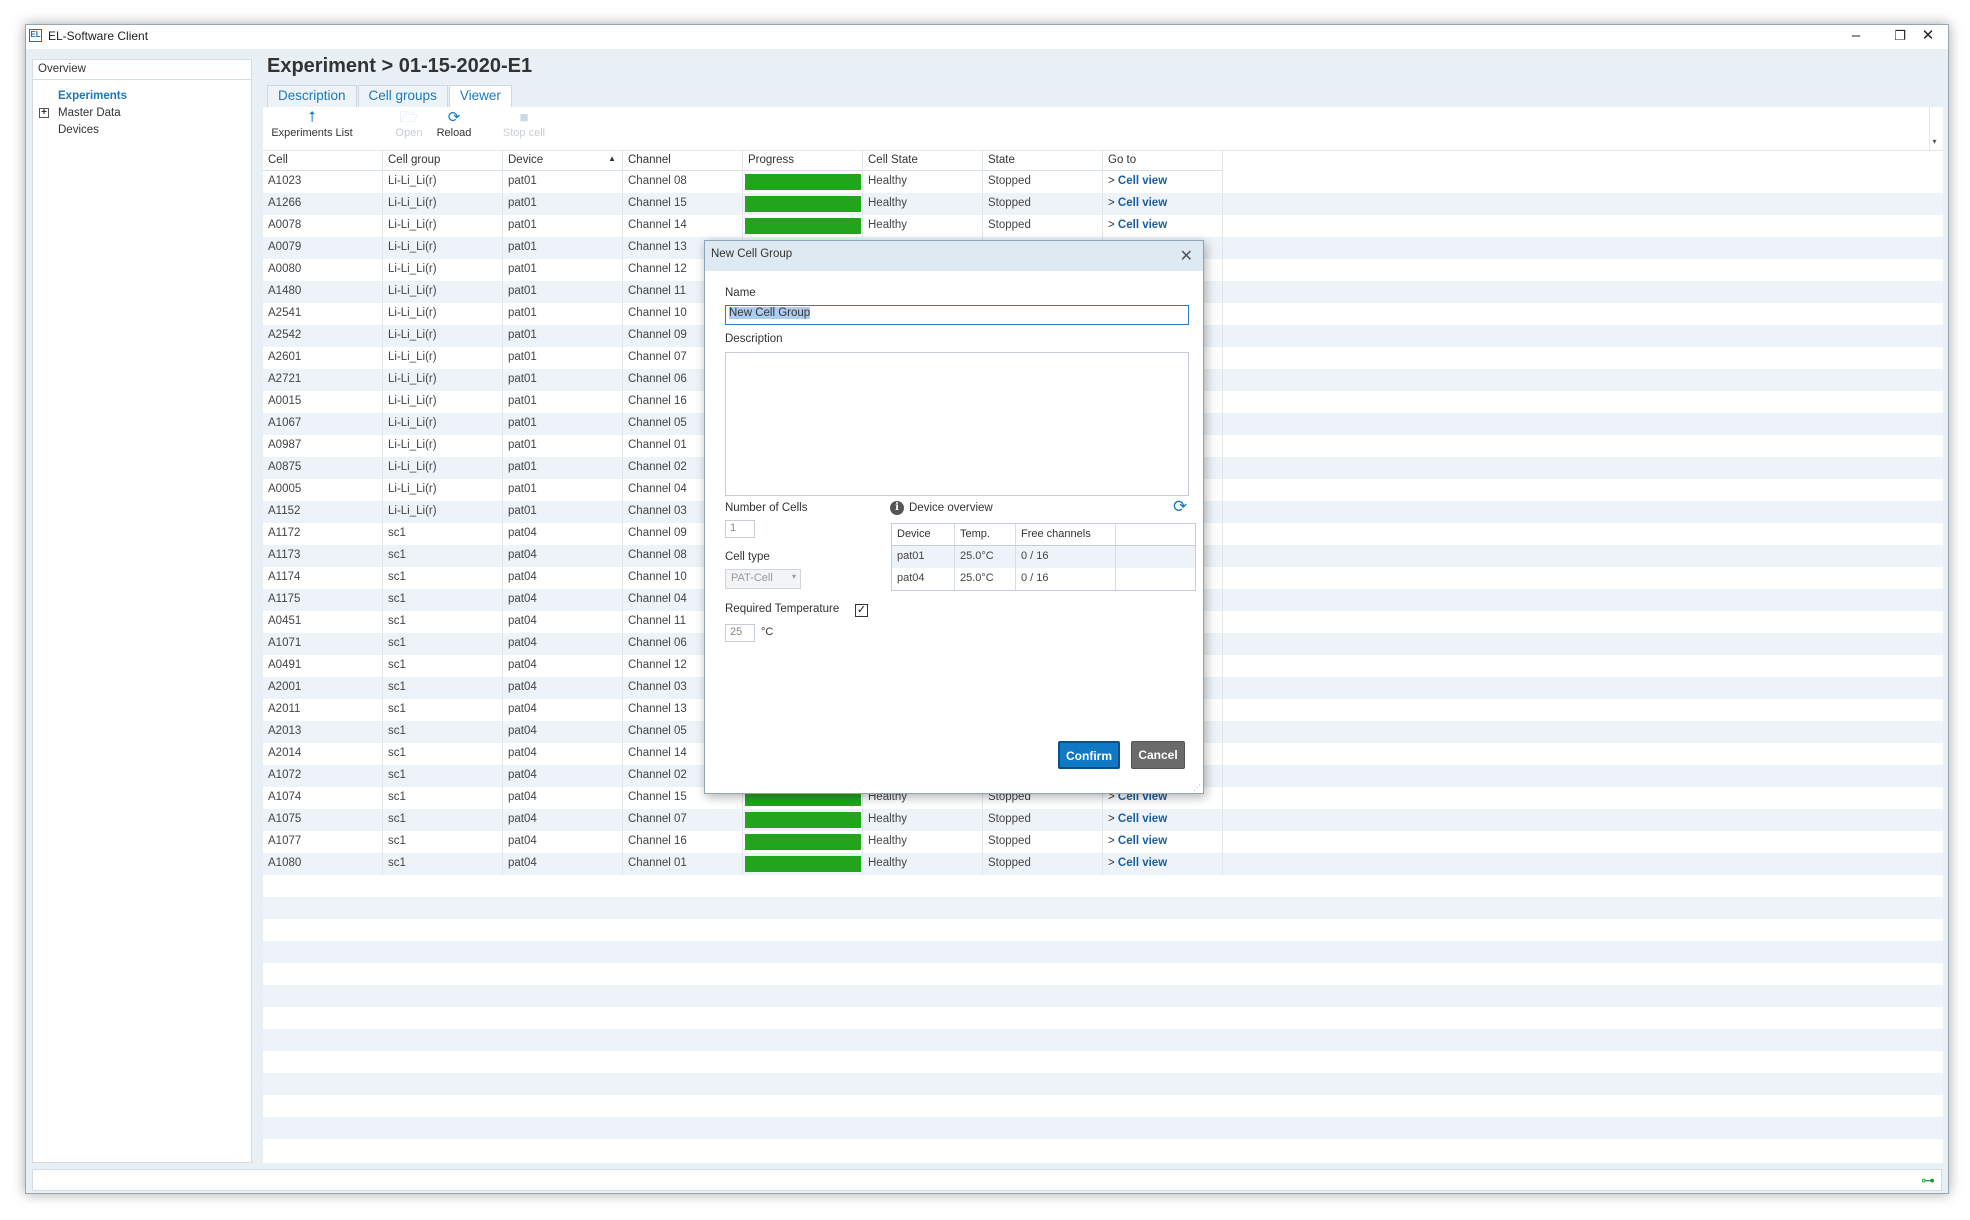  What do you see at coordinates (1158, 755) in the screenshot?
I see `cancel-button: Cancel` at bounding box center [1158, 755].